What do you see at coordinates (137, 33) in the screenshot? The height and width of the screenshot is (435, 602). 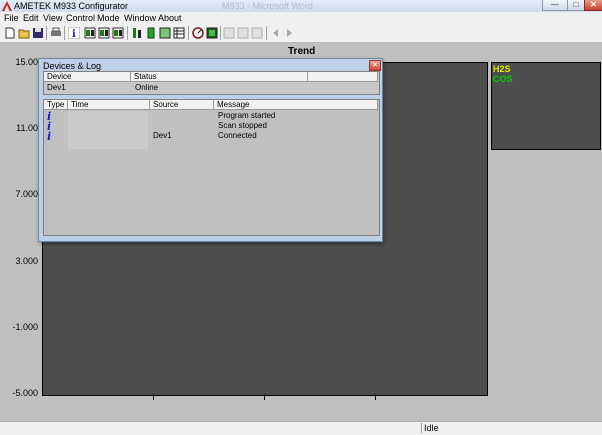 I see `bar-chart-icon` at bounding box center [137, 33].